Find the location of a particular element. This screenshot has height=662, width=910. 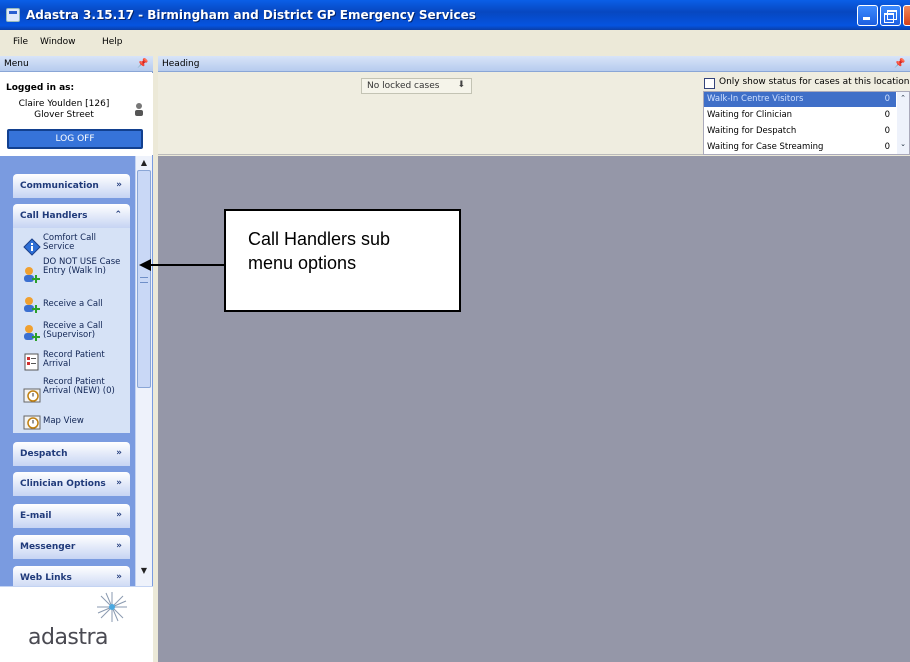

star-icon is located at coordinates (112, 607).